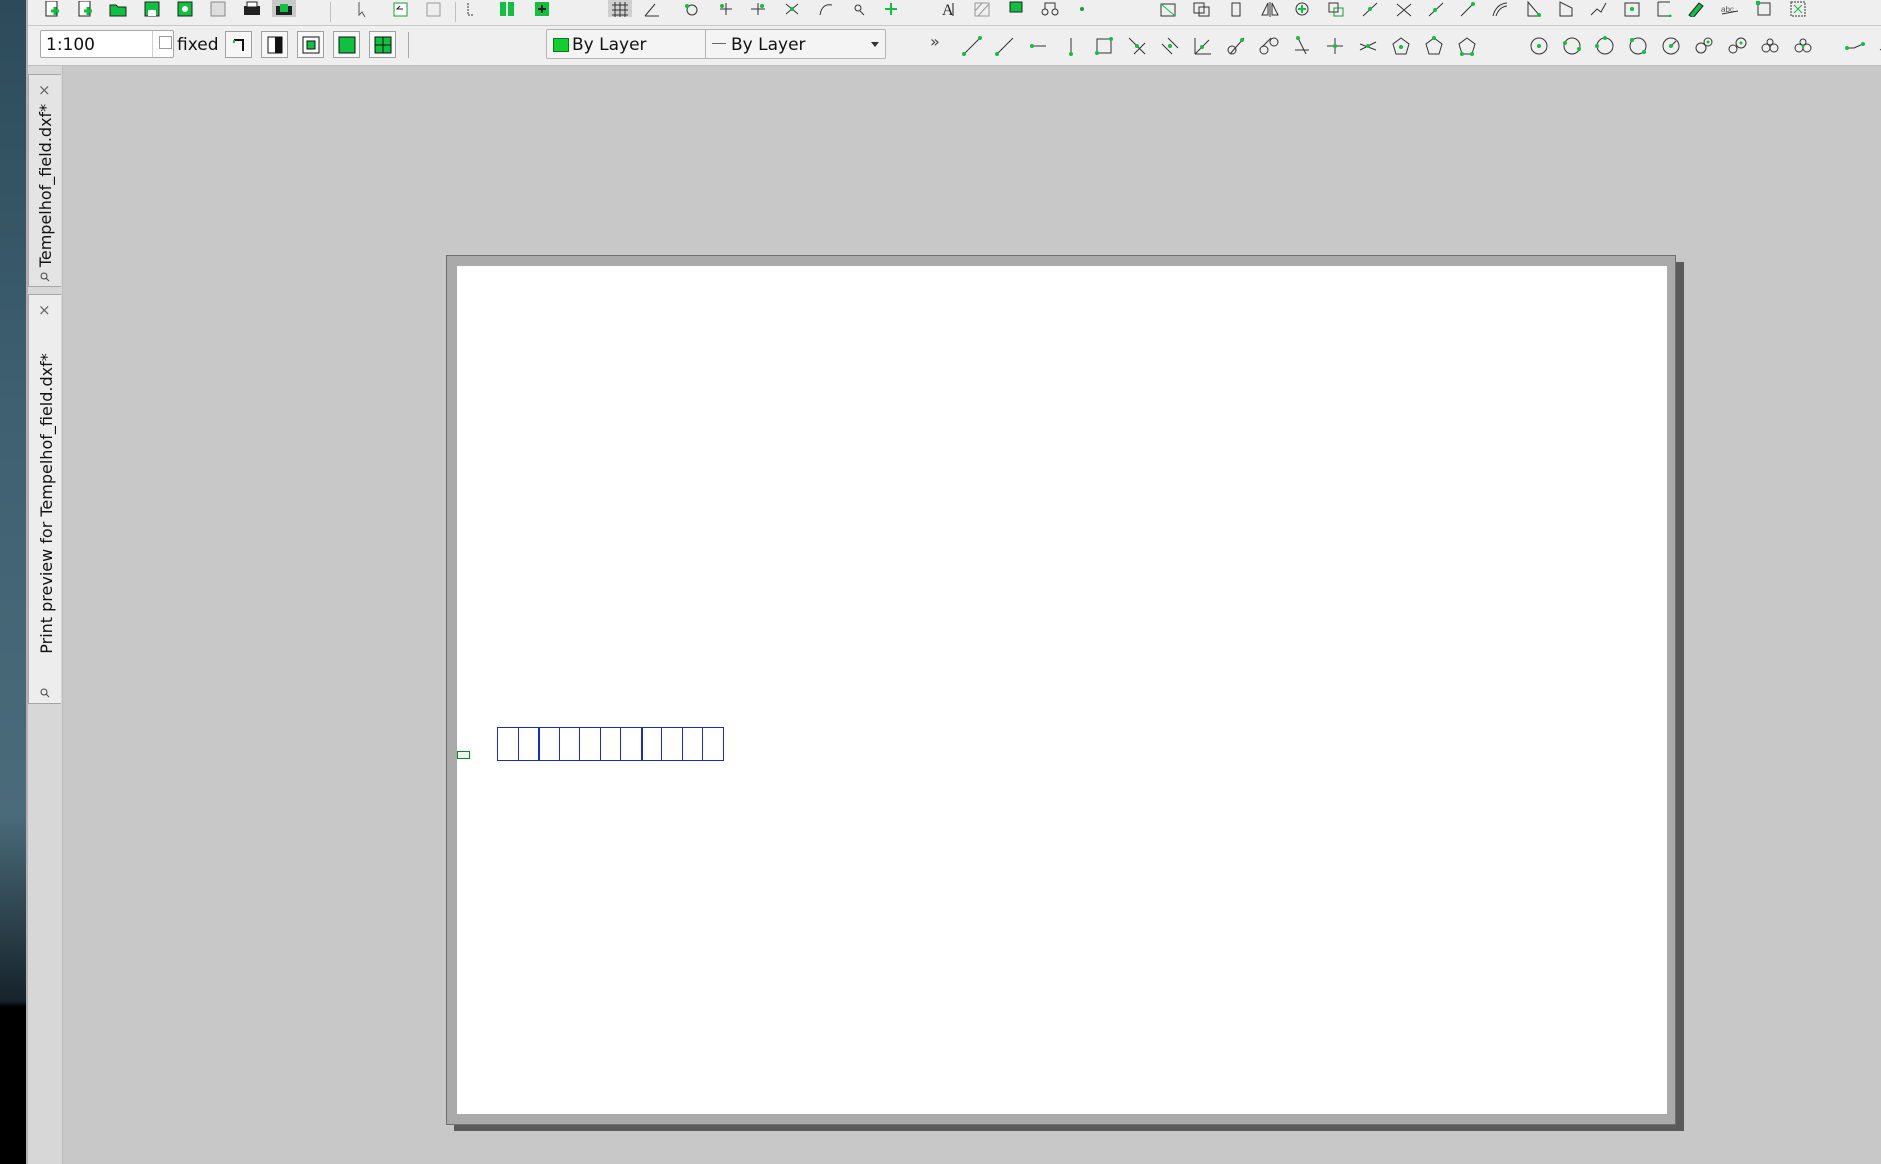 Image resolution: width=1881 pixels, height=1164 pixels. I want to click on line-angle-icon, so click(1005, 46).